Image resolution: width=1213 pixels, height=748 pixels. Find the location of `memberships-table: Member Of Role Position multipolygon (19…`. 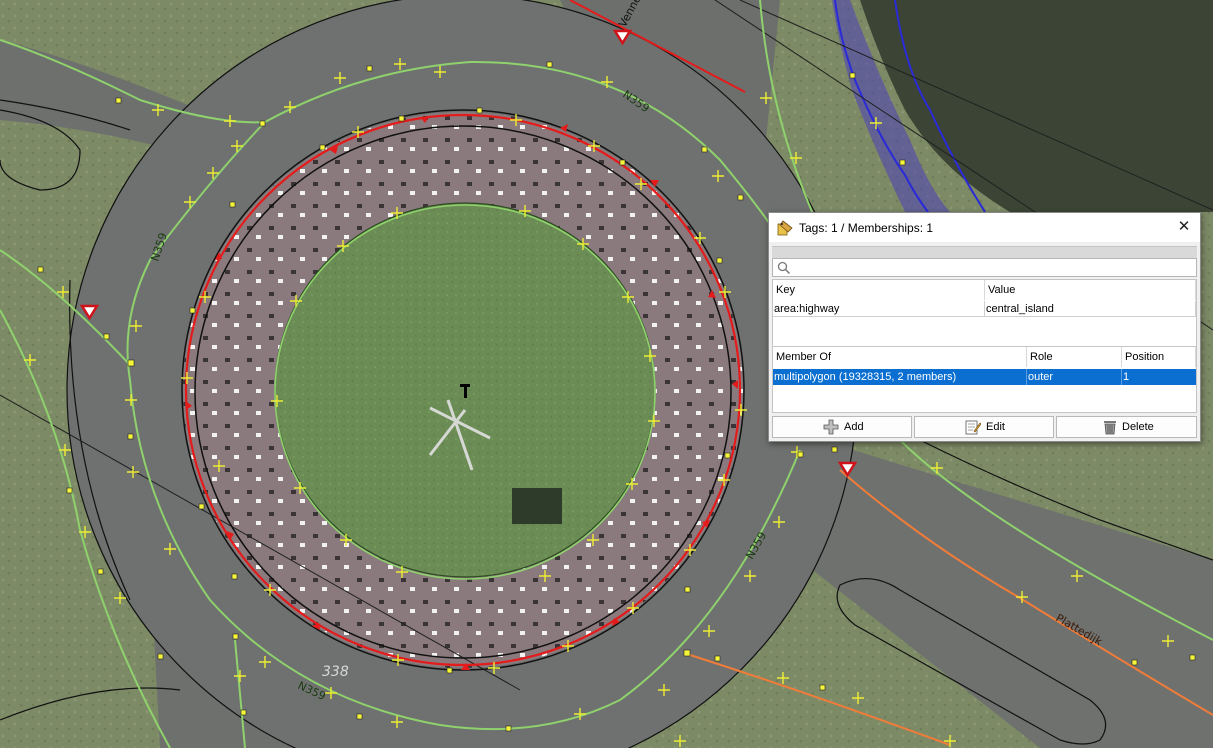

memberships-table: Member Of Role Position multipolygon (19… is located at coordinates (984, 380).